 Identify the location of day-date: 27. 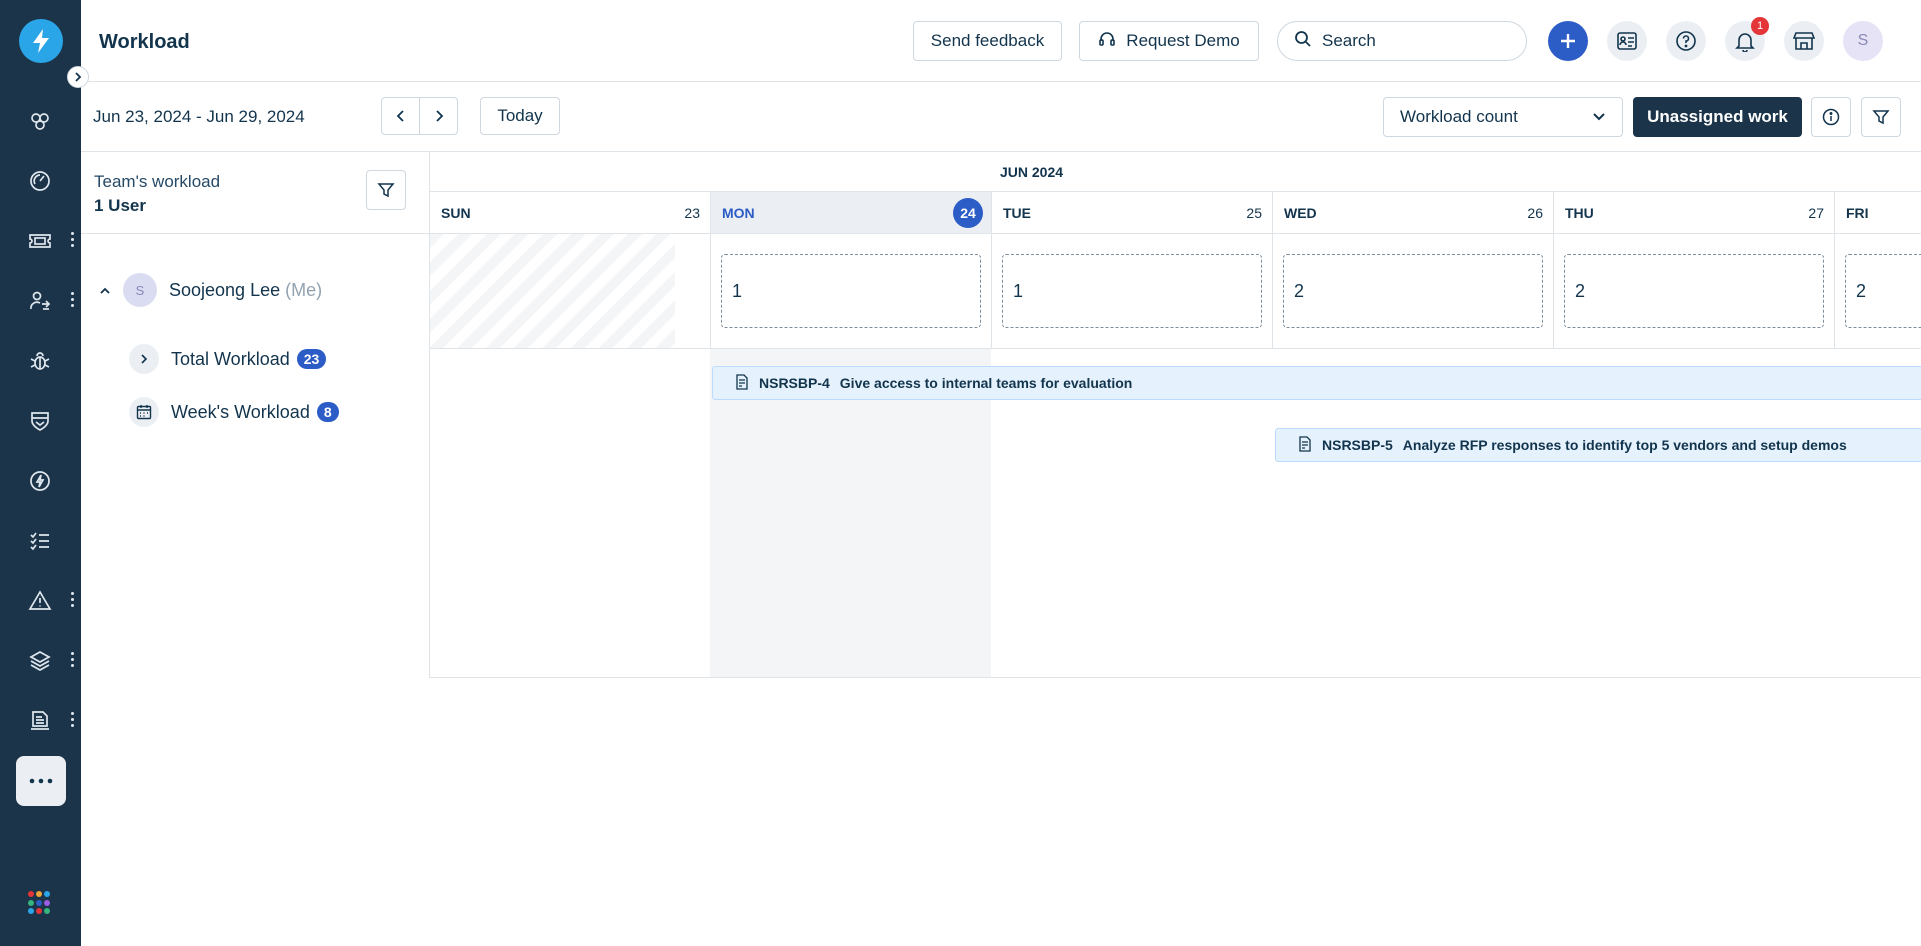
(1816, 213).